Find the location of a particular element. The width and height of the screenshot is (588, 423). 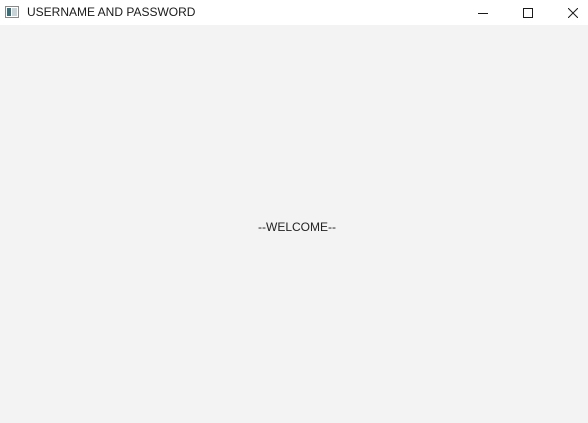

welcome-label: --WELCOME-- is located at coordinates (297, 227).